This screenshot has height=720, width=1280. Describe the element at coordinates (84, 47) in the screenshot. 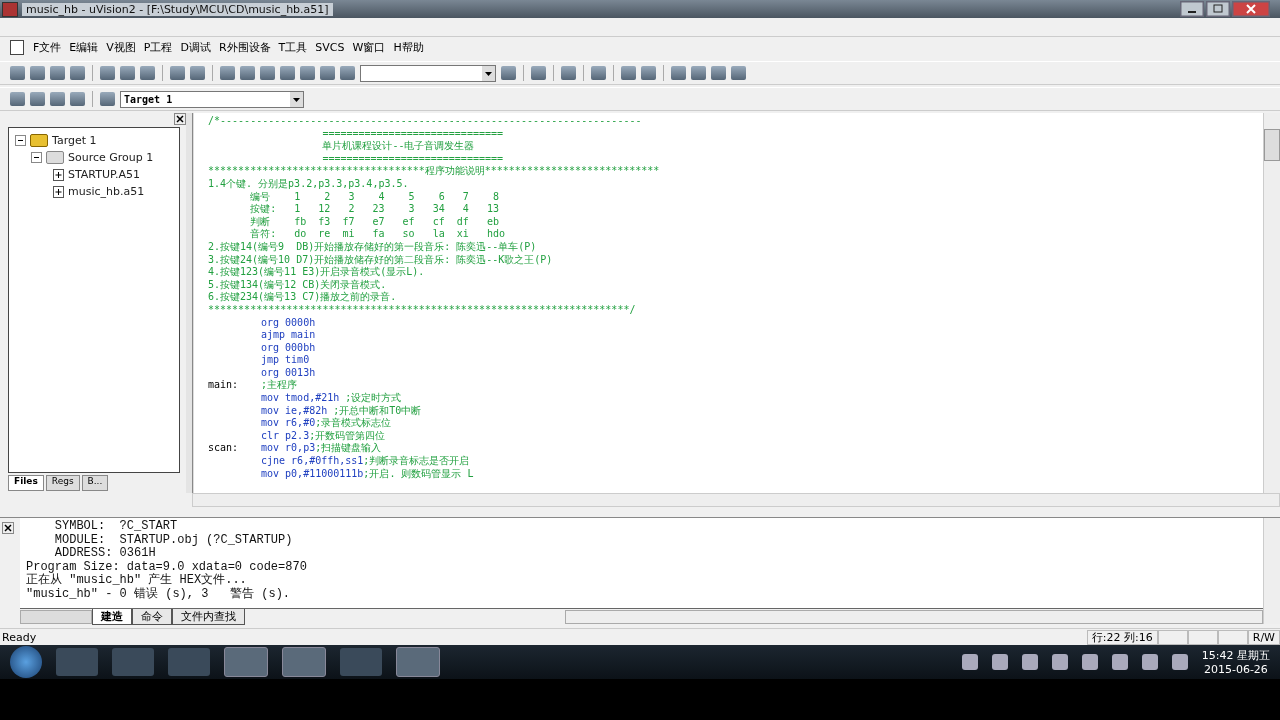

I see `menu-item: E编辑` at that location.